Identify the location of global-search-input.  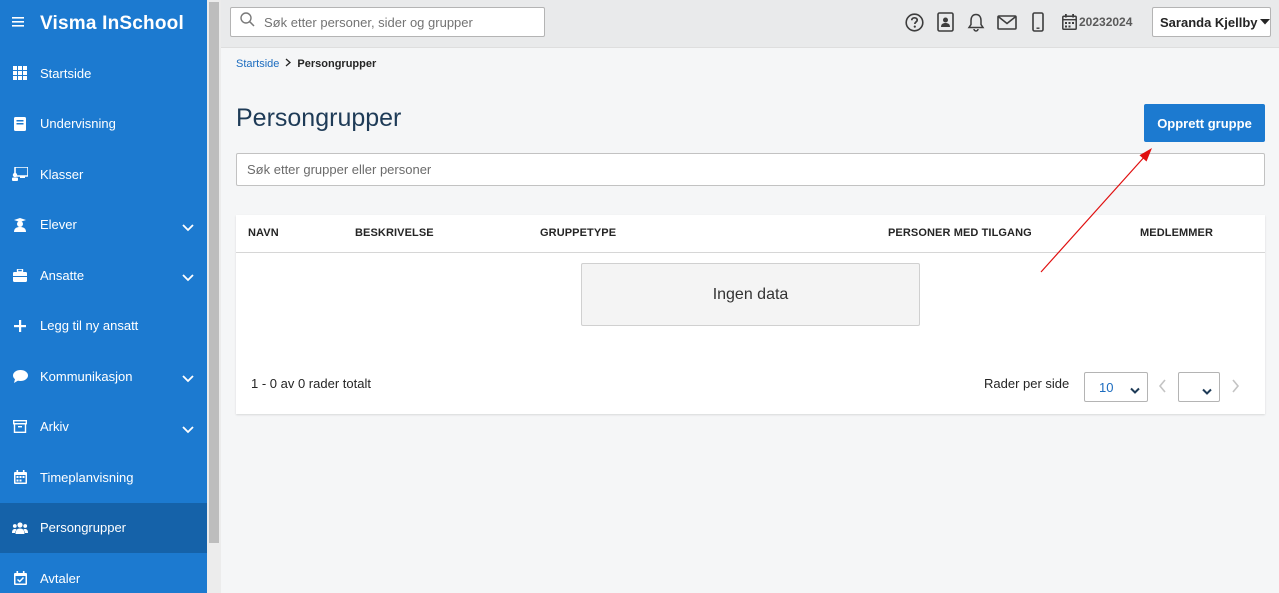
(399, 22).